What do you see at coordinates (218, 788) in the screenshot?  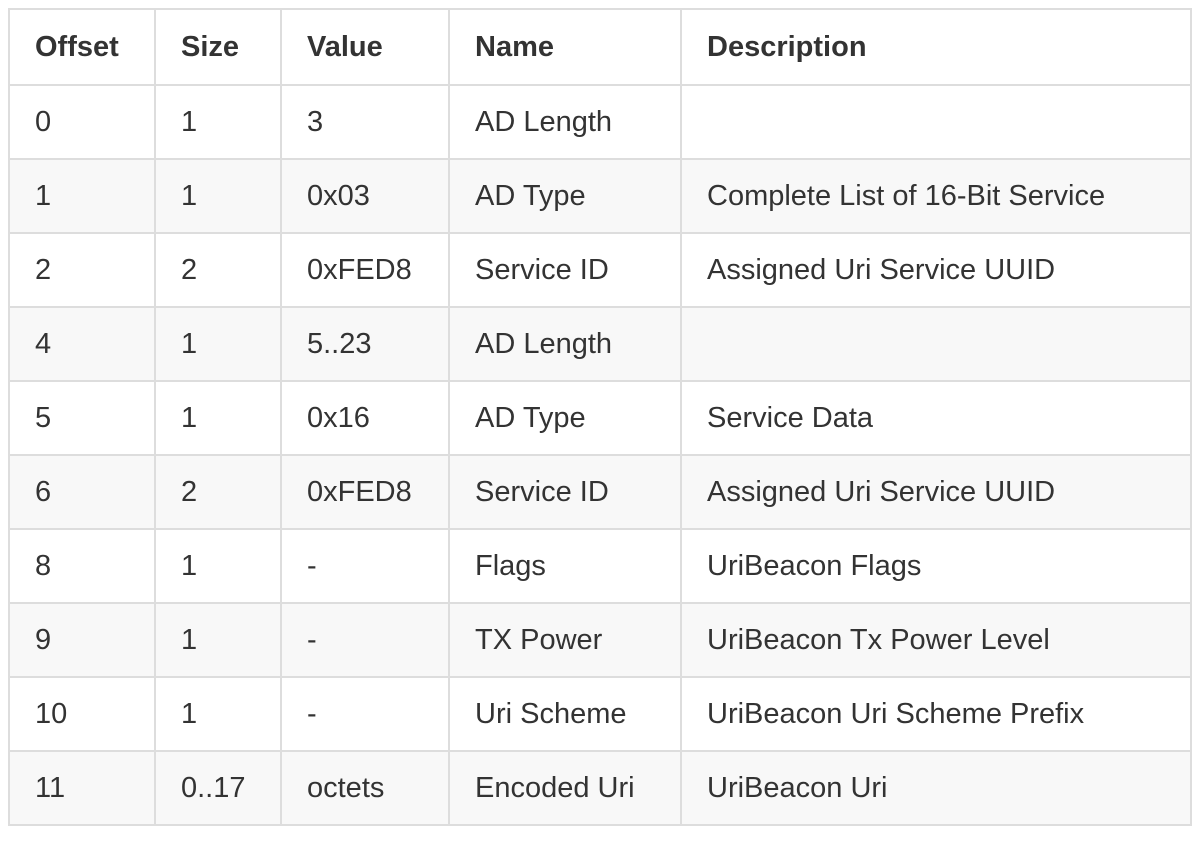 I see `cell-size: 0..17` at bounding box center [218, 788].